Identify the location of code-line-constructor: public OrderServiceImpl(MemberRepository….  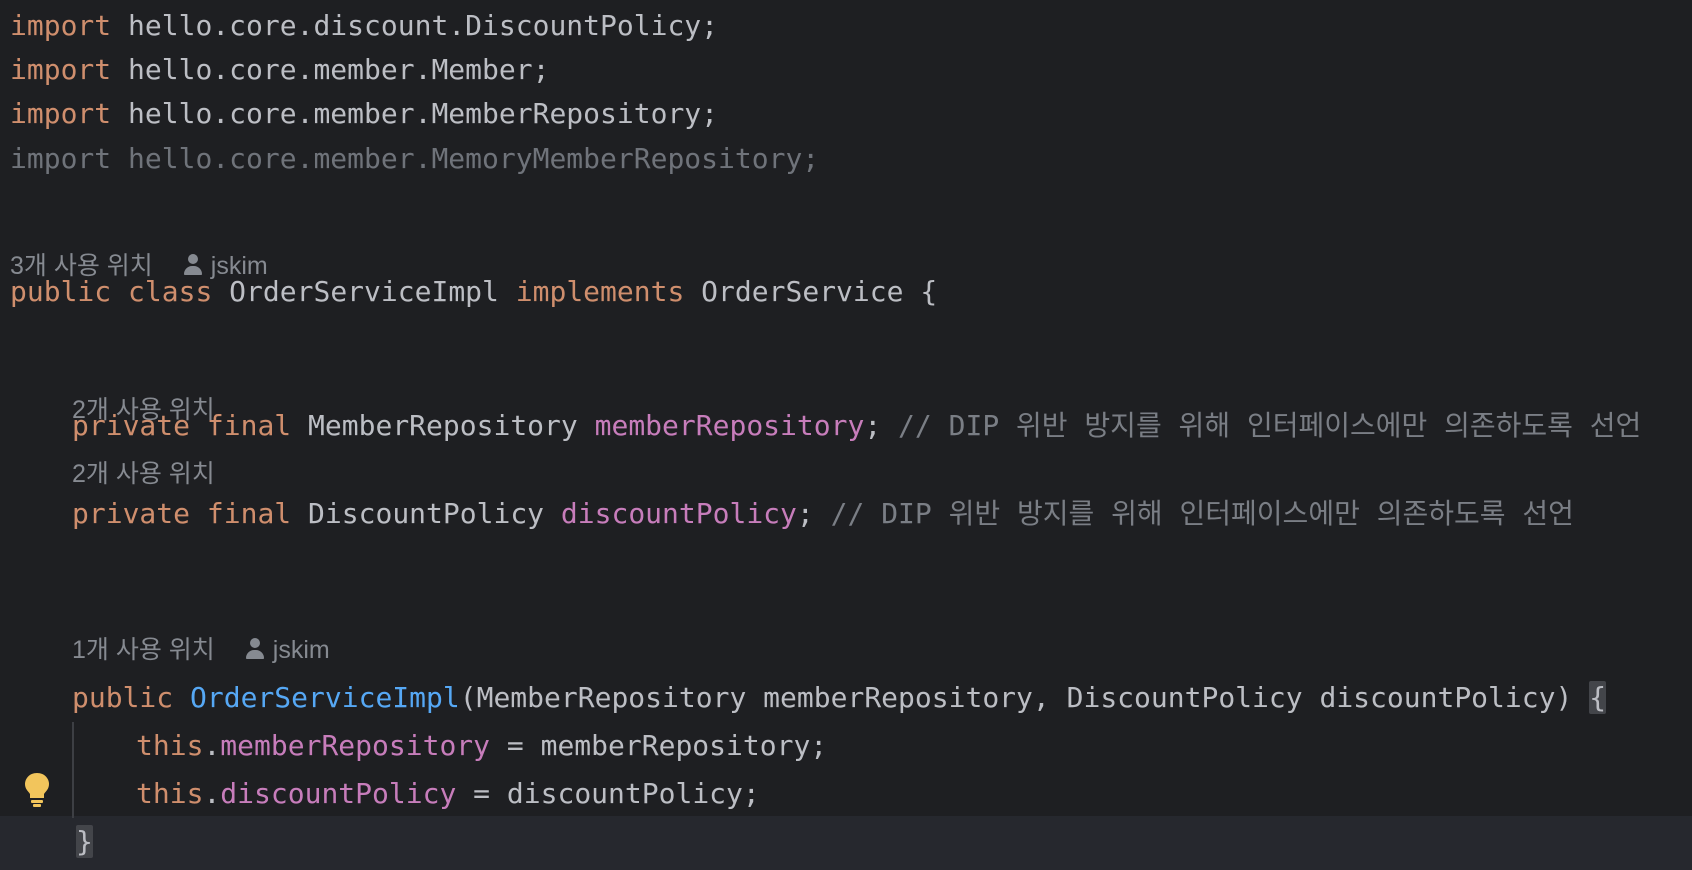
(846, 698).